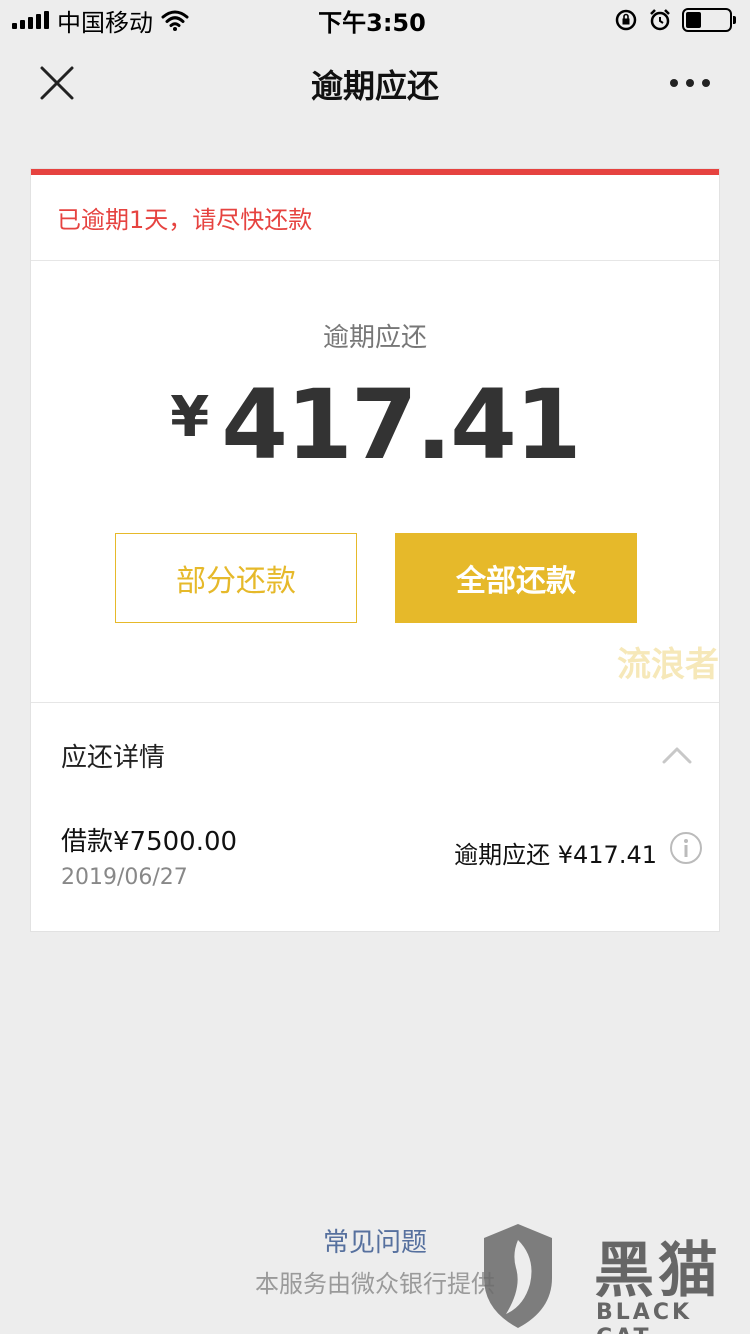  I want to click on chevron-up-icon, so click(677, 755).